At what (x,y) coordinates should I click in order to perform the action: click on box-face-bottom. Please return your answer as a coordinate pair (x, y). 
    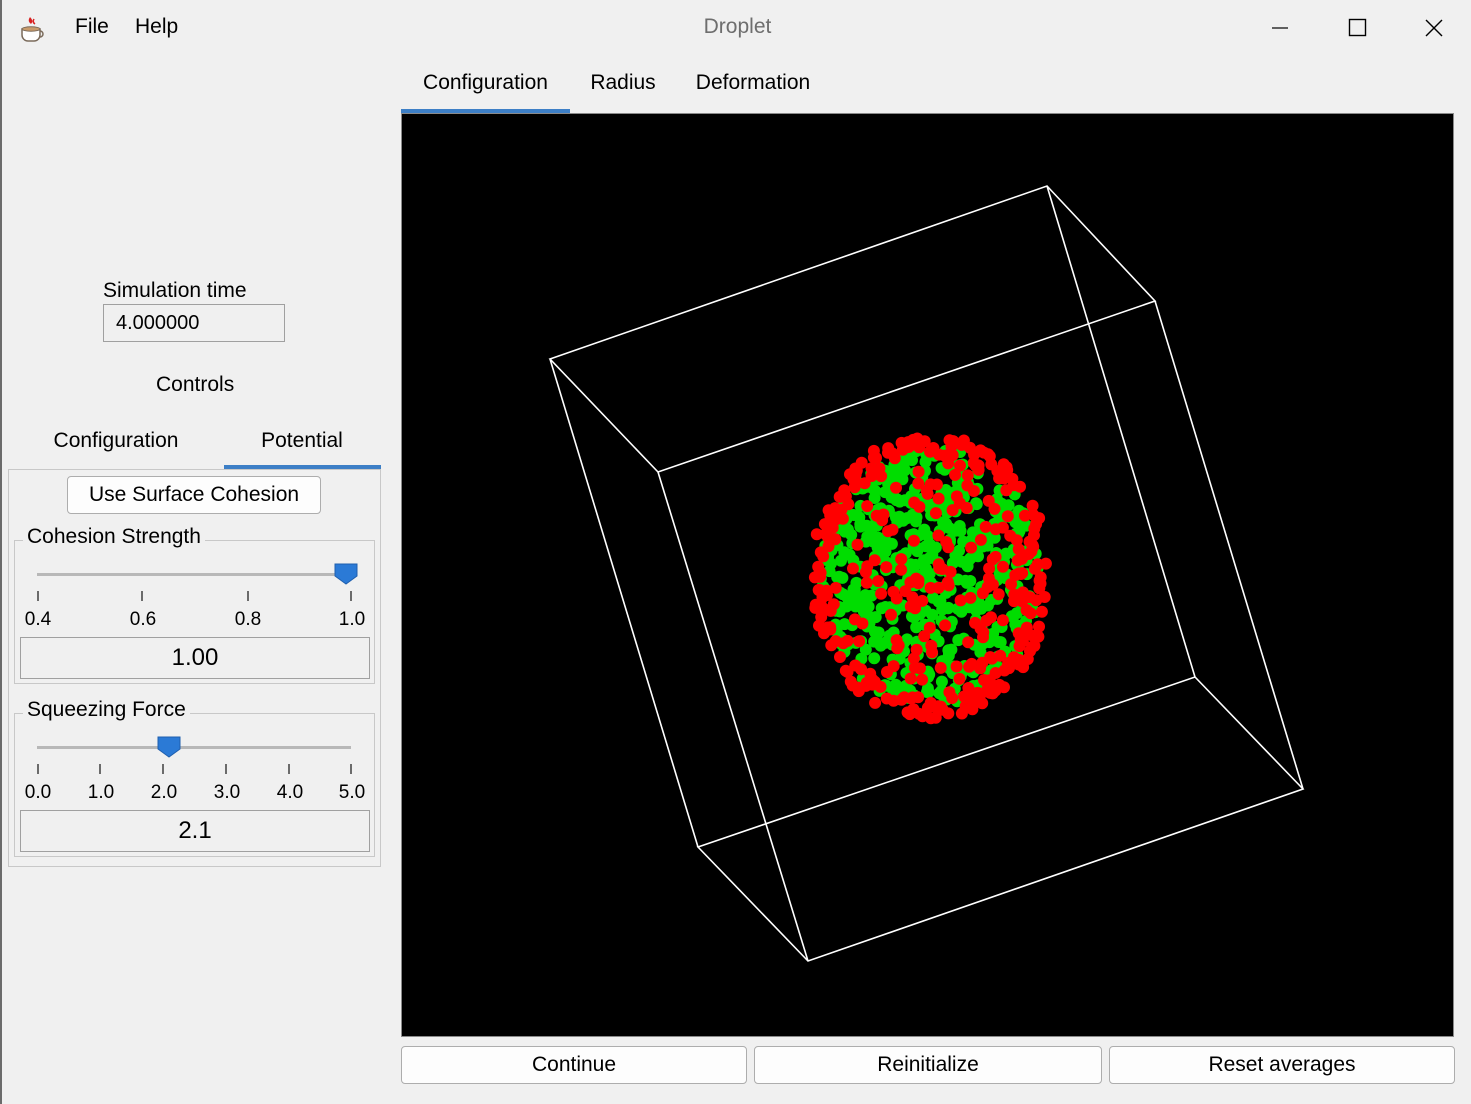
    Looking at the image, I should click on (1000, 819).